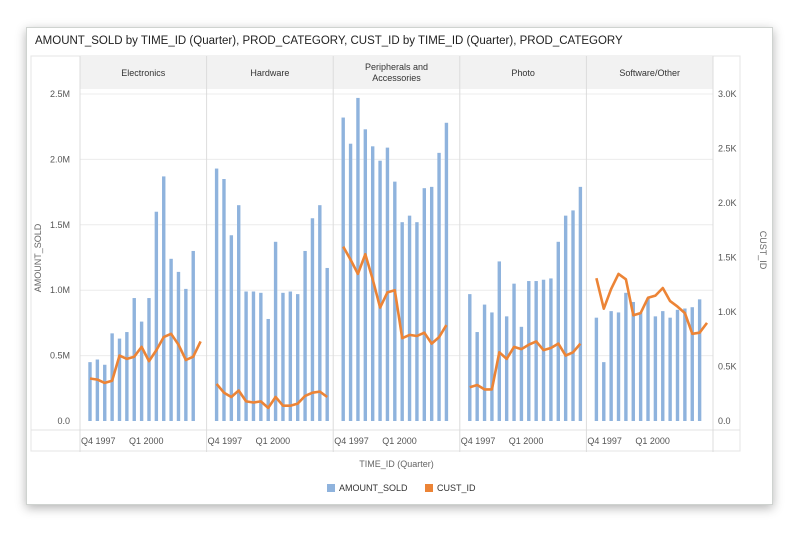 Image resolution: width=805 pixels, height=538 pixels. Describe the element at coordinates (143, 73) in the screenshot. I see `facet-header-label: Electronics` at that location.